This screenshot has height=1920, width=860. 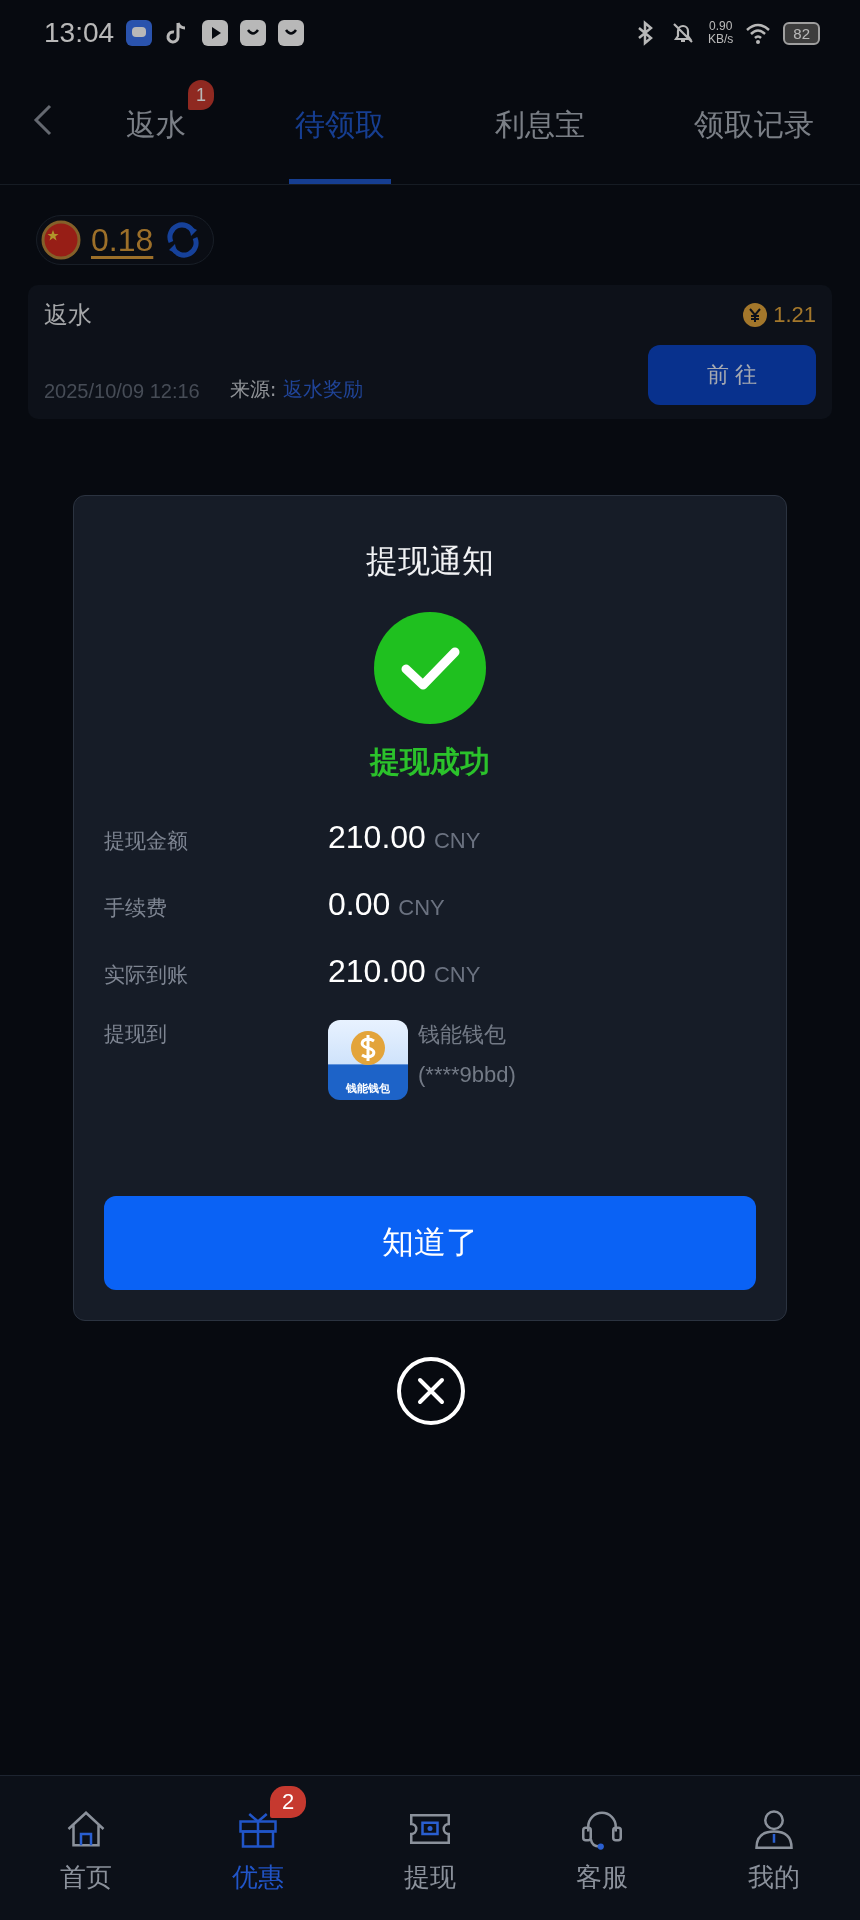 What do you see at coordinates (79, 33) in the screenshot?
I see `status-time: 13:04` at bounding box center [79, 33].